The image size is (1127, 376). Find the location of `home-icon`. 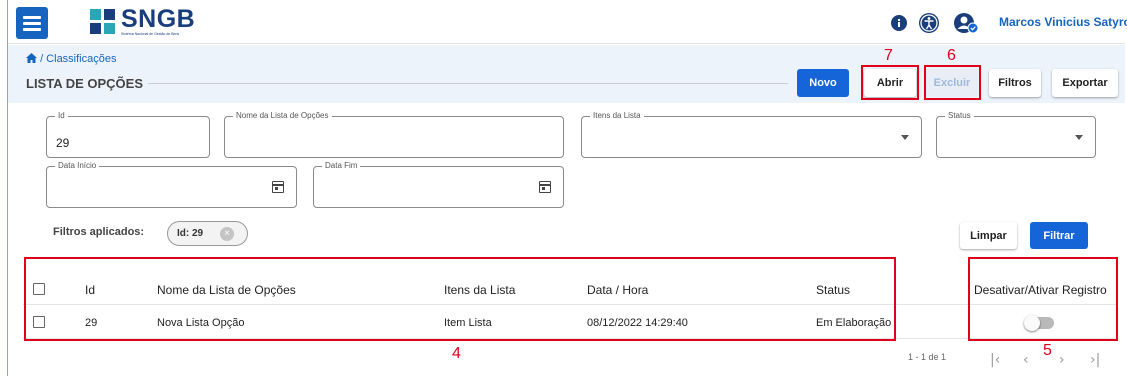

home-icon is located at coordinates (31, 58).